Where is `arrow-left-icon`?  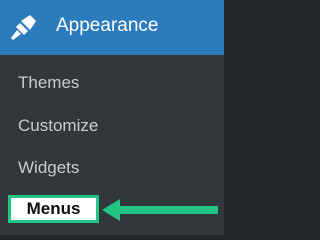 arrow-left-icon is located at coordinates (161, 210).